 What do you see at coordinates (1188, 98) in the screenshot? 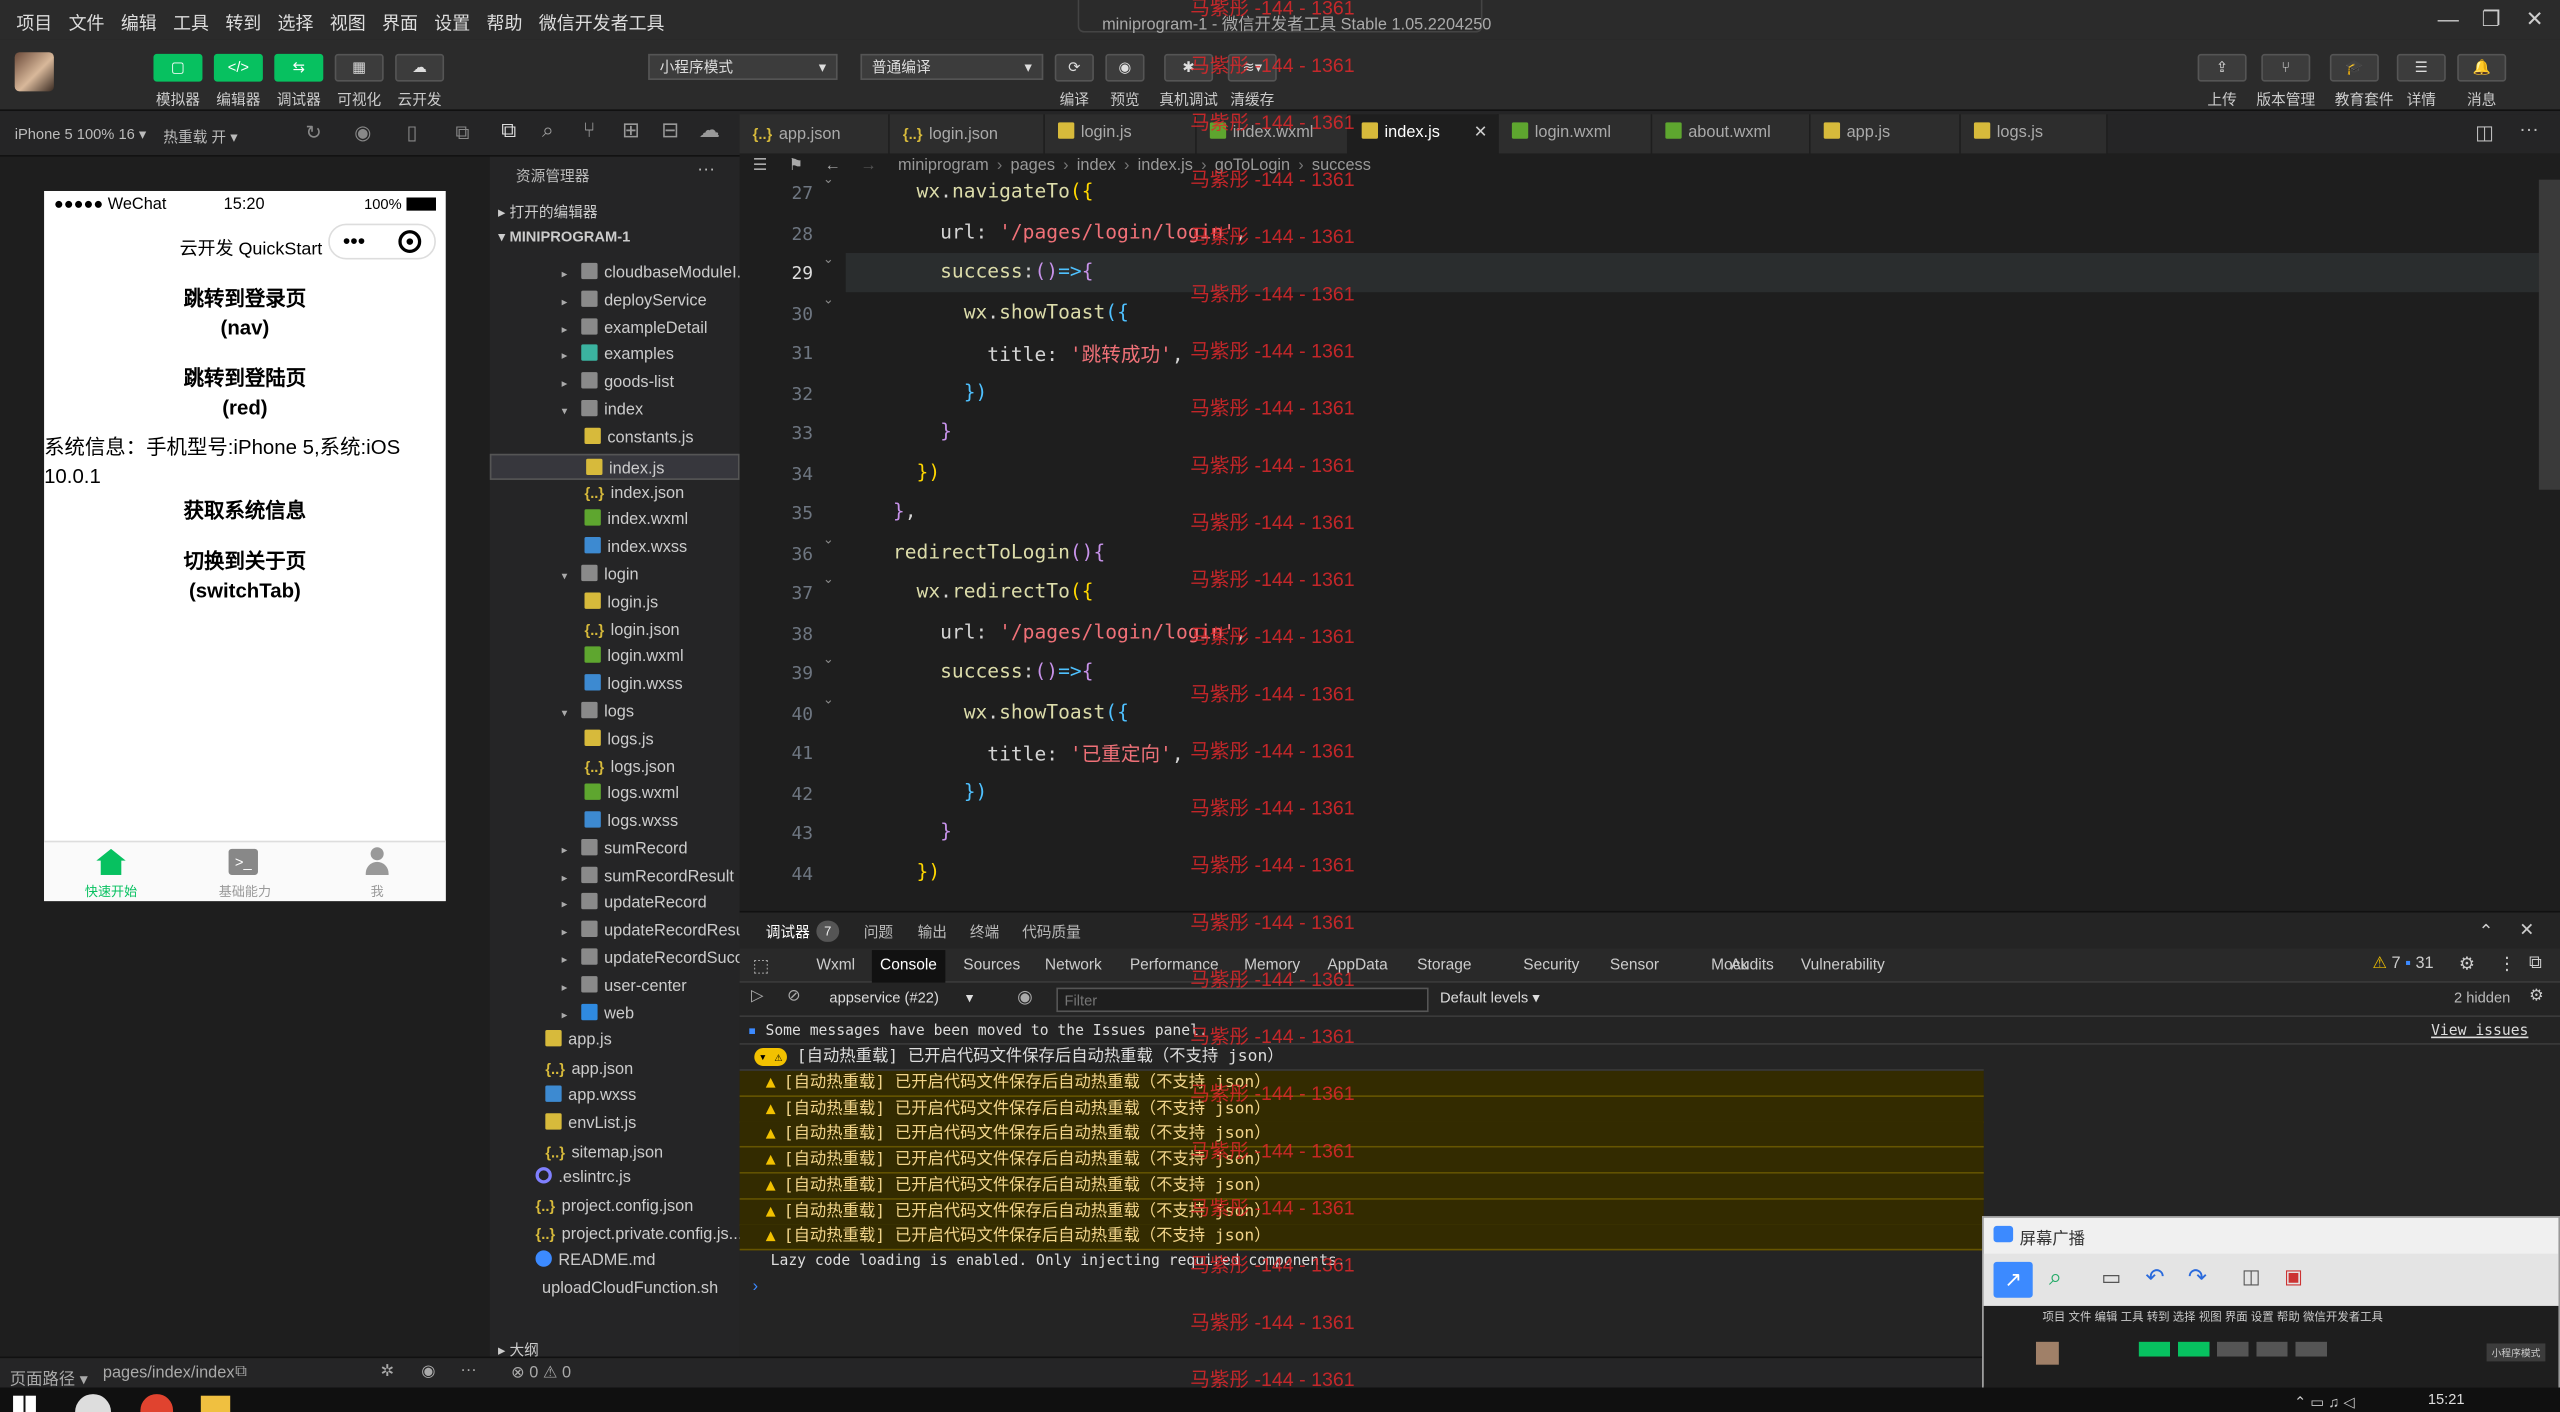
I see `toolbar-mid-label: 真机调试` at bounding box center [1188, 98].